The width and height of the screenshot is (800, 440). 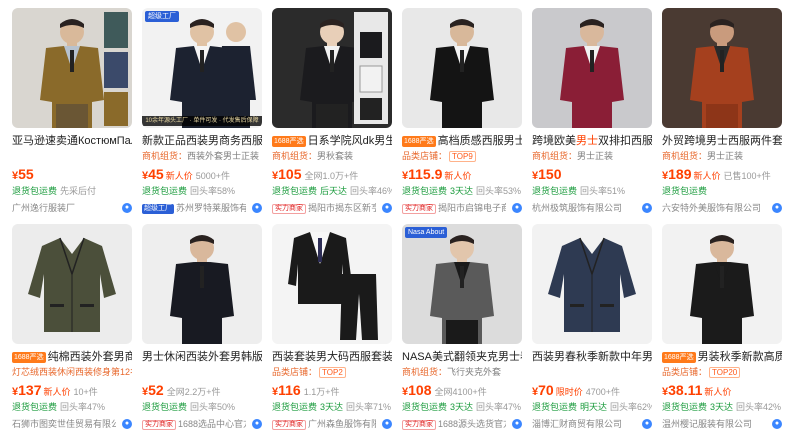 What do you see at coordinates (72, 357) in the screenshot?
I see `product-title: 1688严选纯棉西装外套男商务` at bounding box center [72, 357].